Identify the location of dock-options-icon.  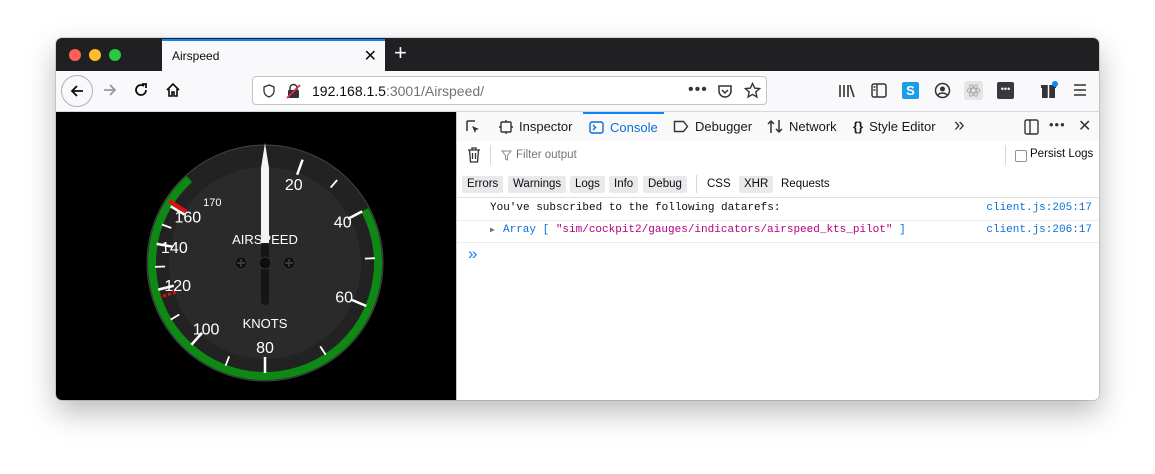
(1031, 127).